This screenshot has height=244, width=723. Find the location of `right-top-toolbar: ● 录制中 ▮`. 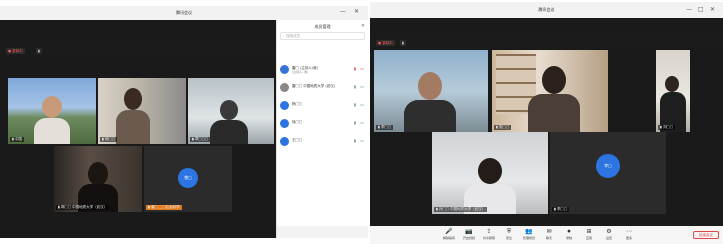

right-top-toolbar: ● 录制中 ▮ is located at coordinates (546, 43).